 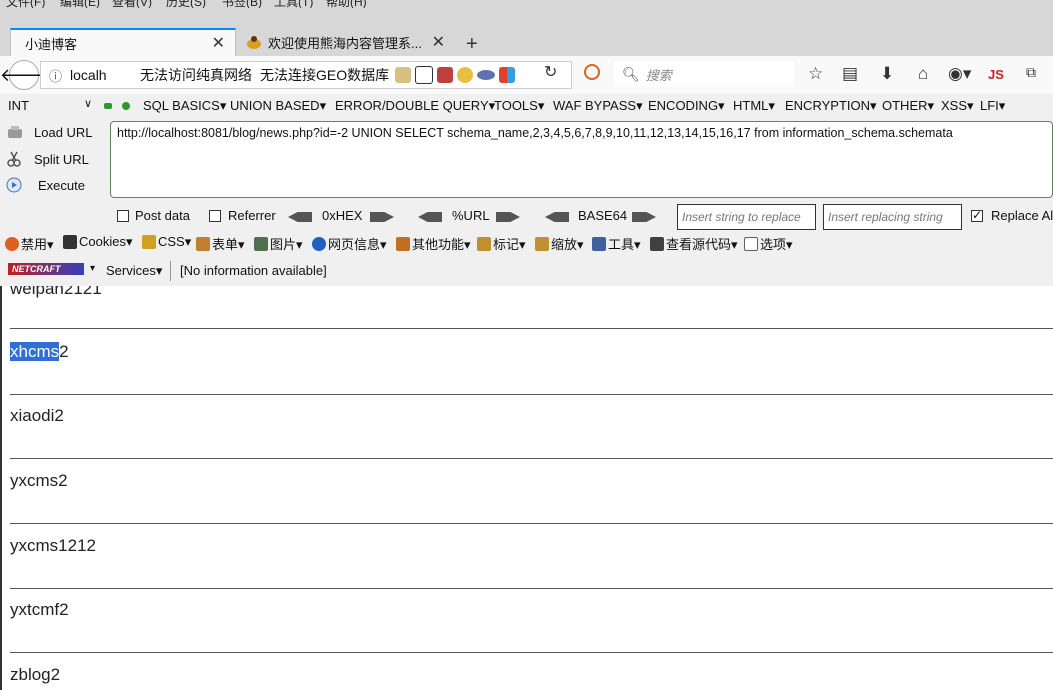 What do you see at coordinates (472, 44) in the screenshot?
I see `new-tab-button: +` at bounding box center [472, 44].